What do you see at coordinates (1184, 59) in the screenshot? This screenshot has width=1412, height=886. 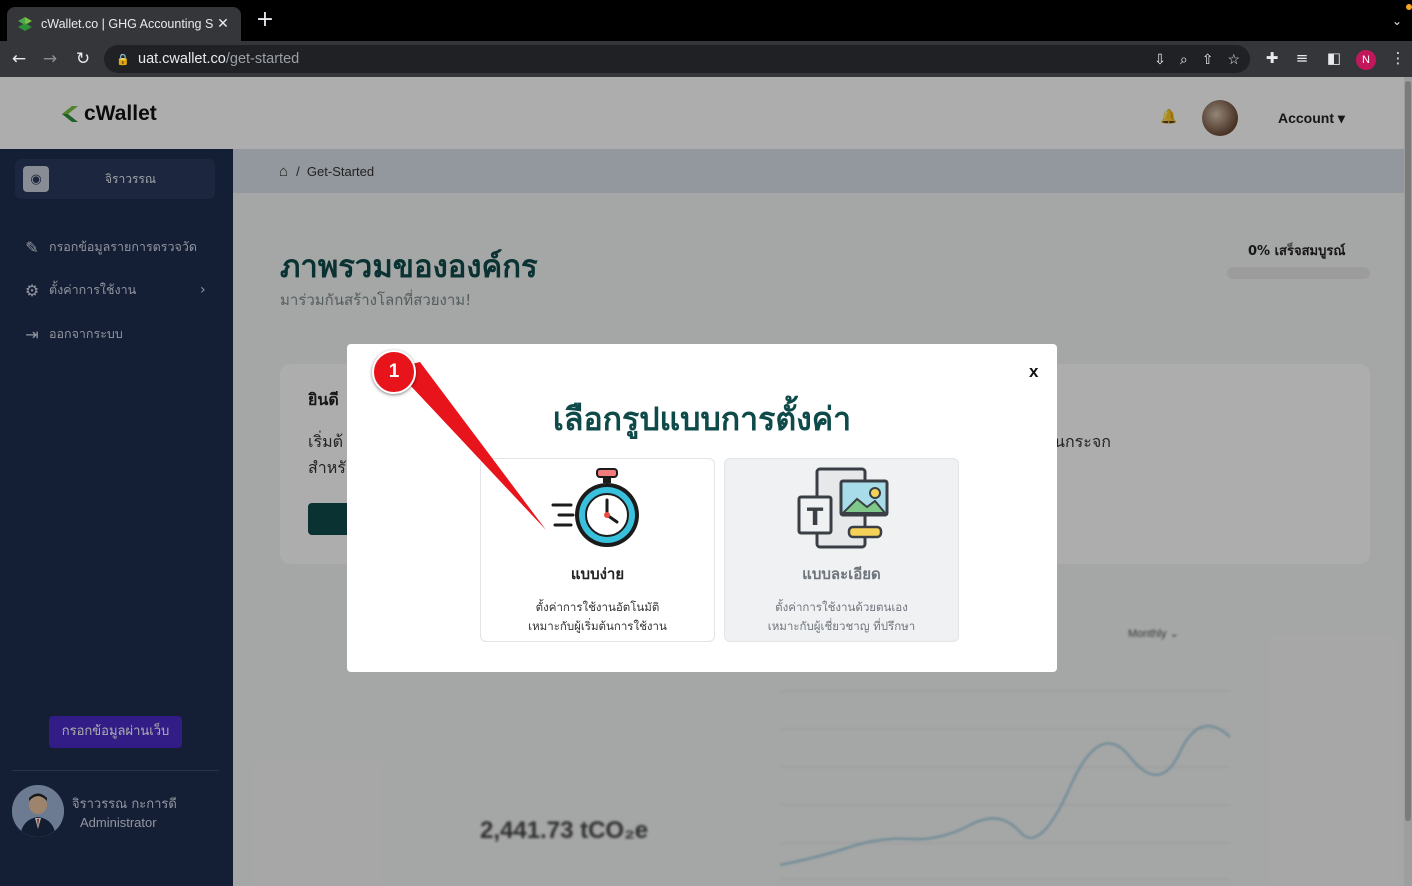 I see `zoom-icon: ⌕` at bounding box center [1184, 59].